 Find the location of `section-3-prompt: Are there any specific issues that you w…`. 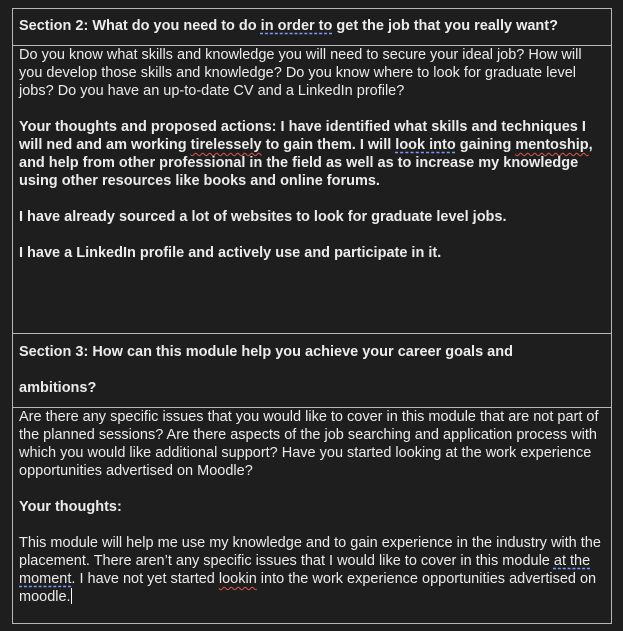

section-3-prompt: Are there any specific issues that you w… is located at coordinates (309, 444).